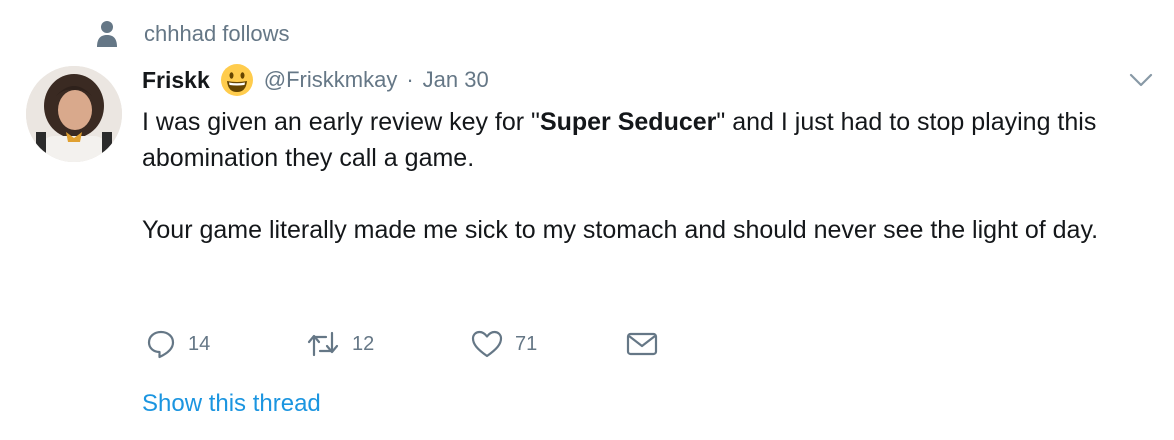 The width and height of the screenshot is (1174, 440). Describe the element at coordinates (548, 344) in the screenshot. I see `like-button: 71` at that location.